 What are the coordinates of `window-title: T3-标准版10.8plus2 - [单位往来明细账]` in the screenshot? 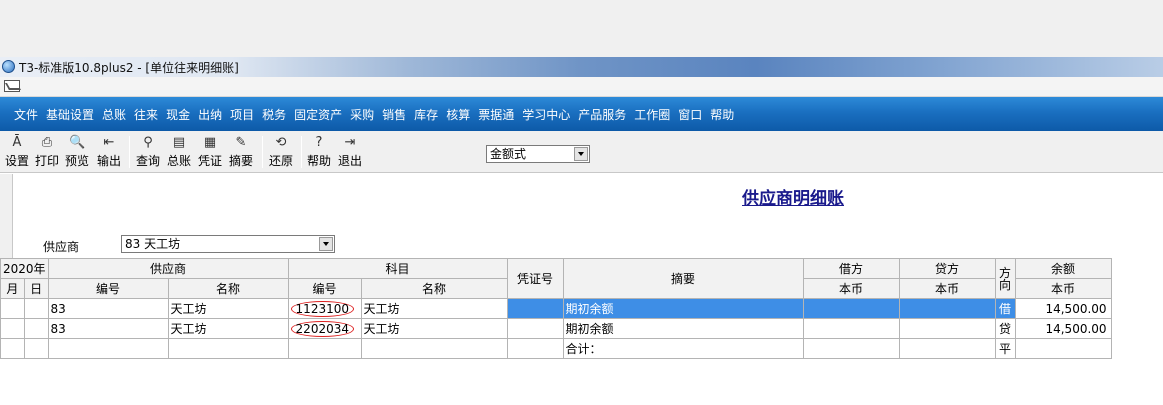 It's located at (129, 68).